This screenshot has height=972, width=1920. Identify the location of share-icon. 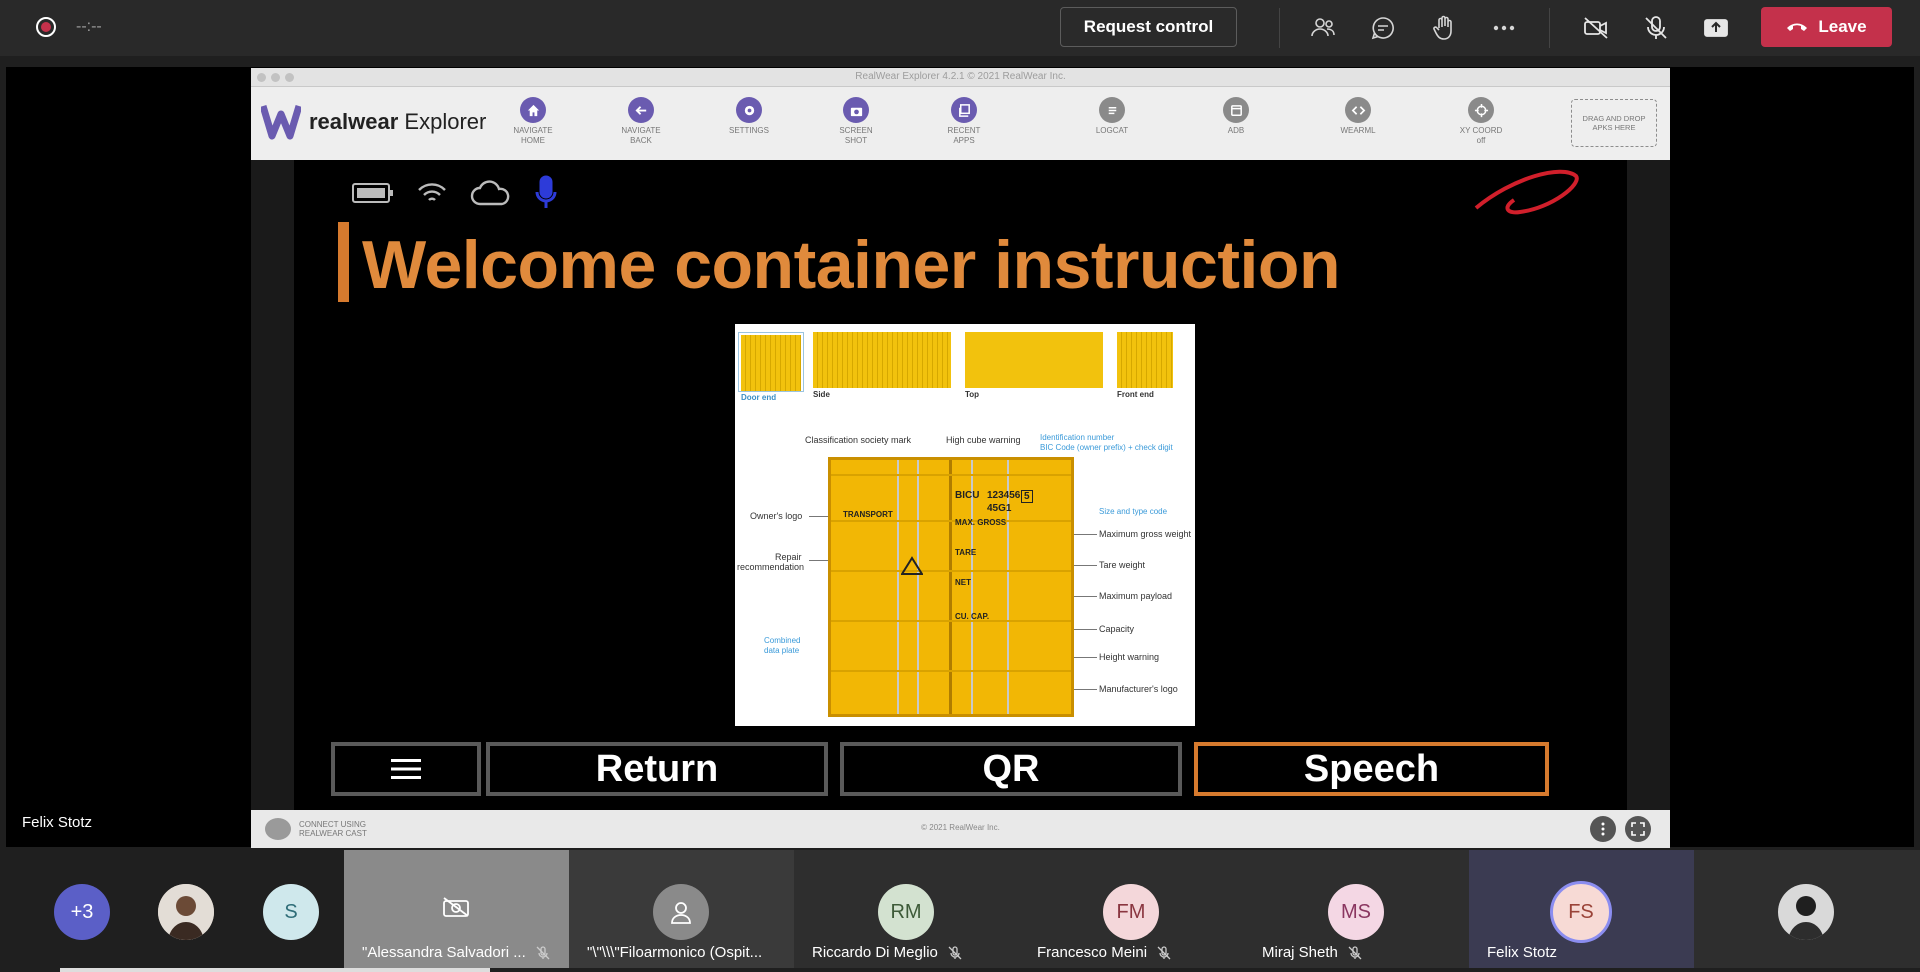
(1716, 28).